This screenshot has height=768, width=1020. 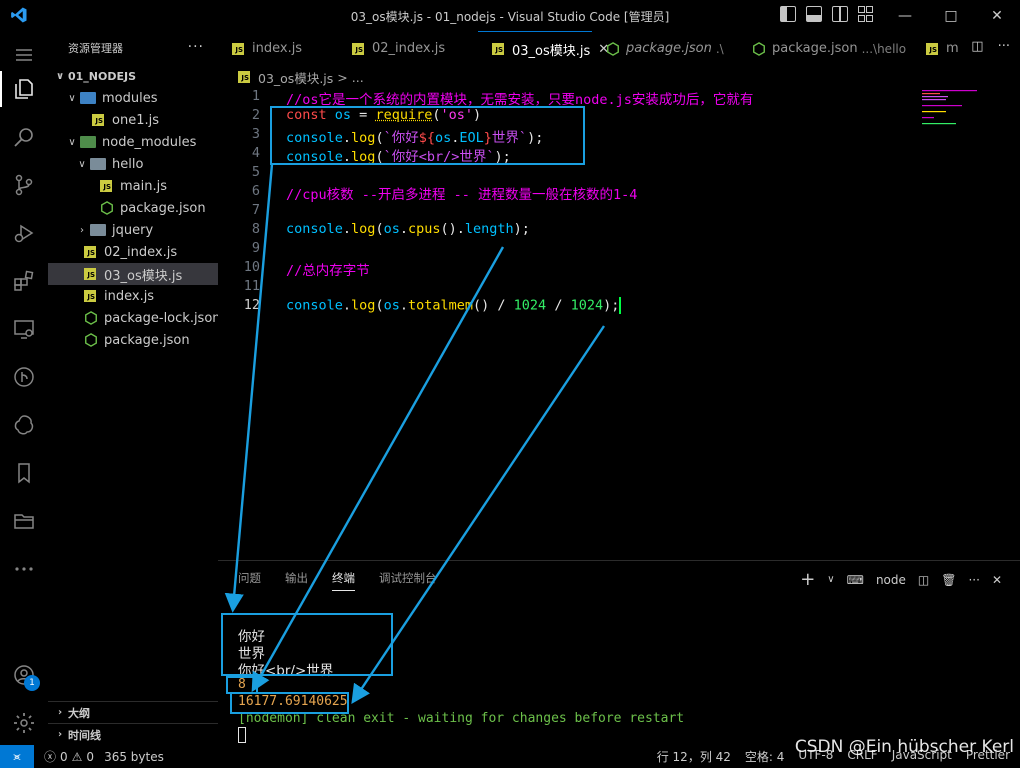 What do you see at coordinates (765, 756) in the screenshot?
I see `indentation-status: 空格: 4` at bounding box center [765, 756].